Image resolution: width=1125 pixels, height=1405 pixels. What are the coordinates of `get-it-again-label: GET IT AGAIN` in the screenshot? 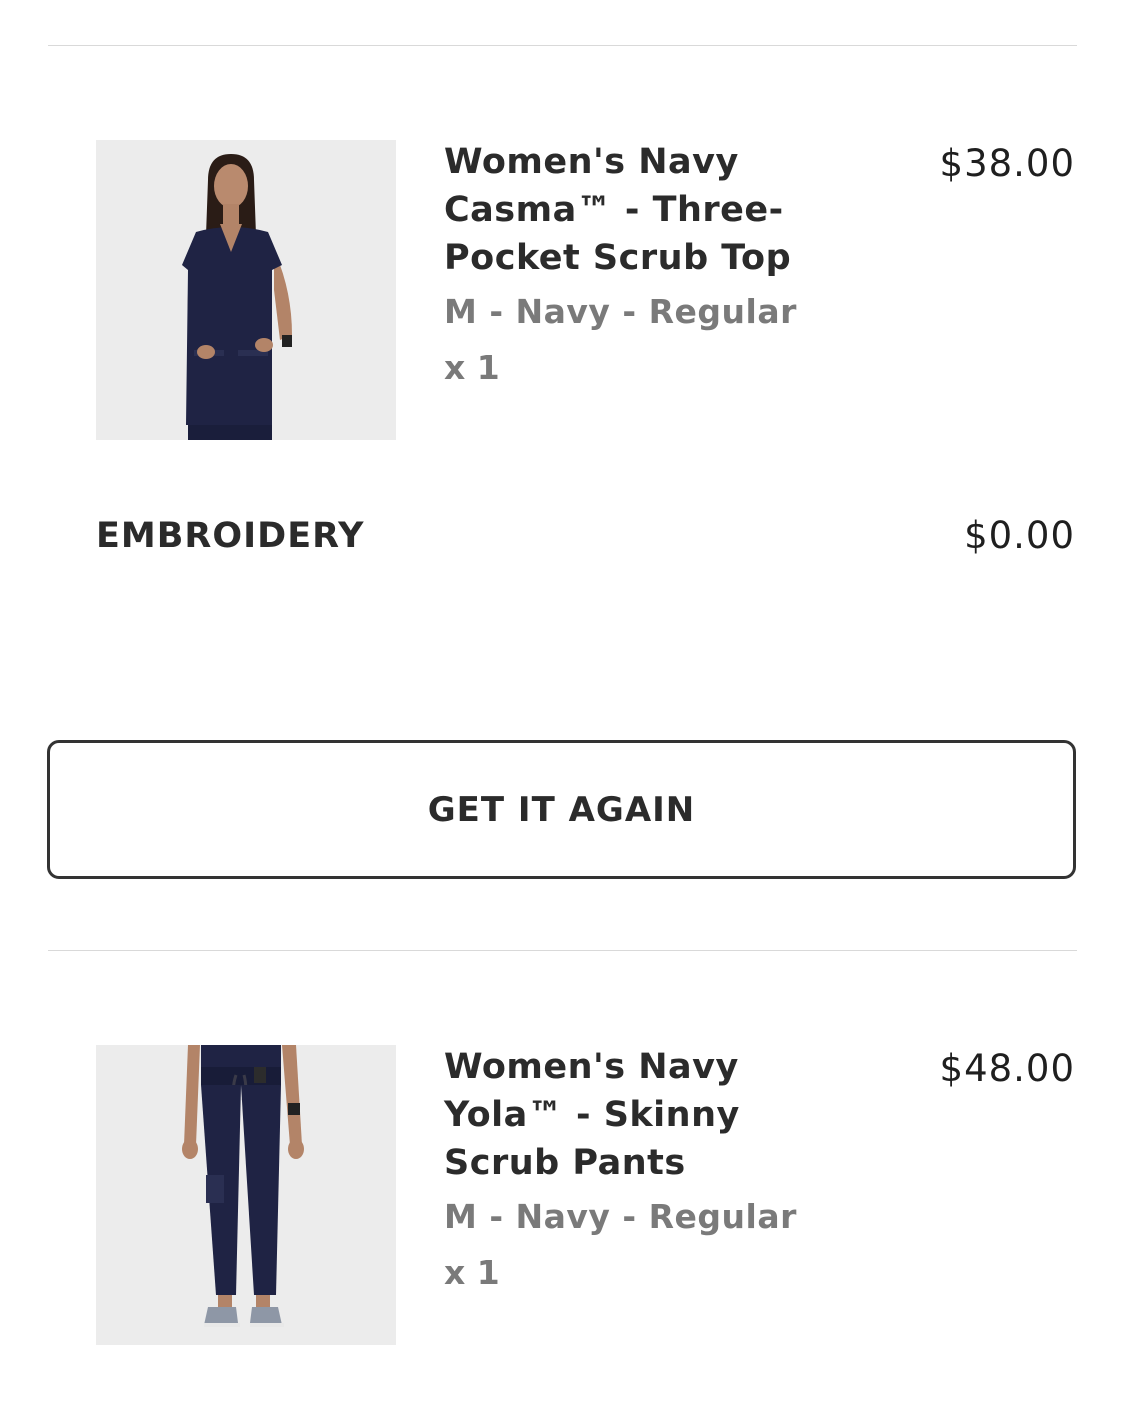 It's located at (561, 809).